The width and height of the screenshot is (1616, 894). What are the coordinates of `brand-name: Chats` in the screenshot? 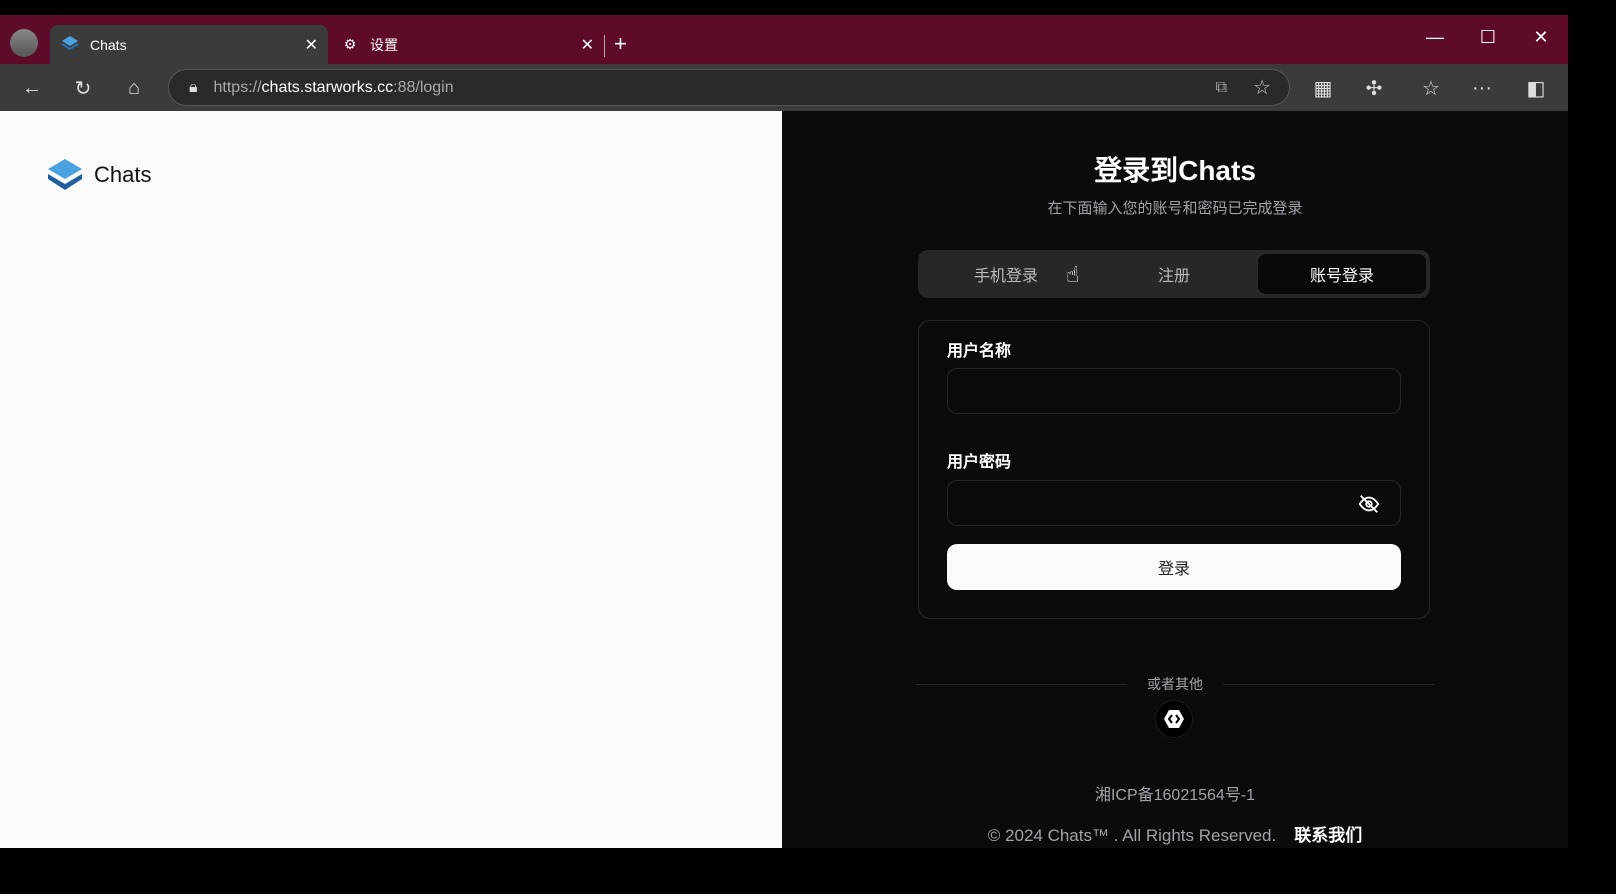 It's located at (123, 174).